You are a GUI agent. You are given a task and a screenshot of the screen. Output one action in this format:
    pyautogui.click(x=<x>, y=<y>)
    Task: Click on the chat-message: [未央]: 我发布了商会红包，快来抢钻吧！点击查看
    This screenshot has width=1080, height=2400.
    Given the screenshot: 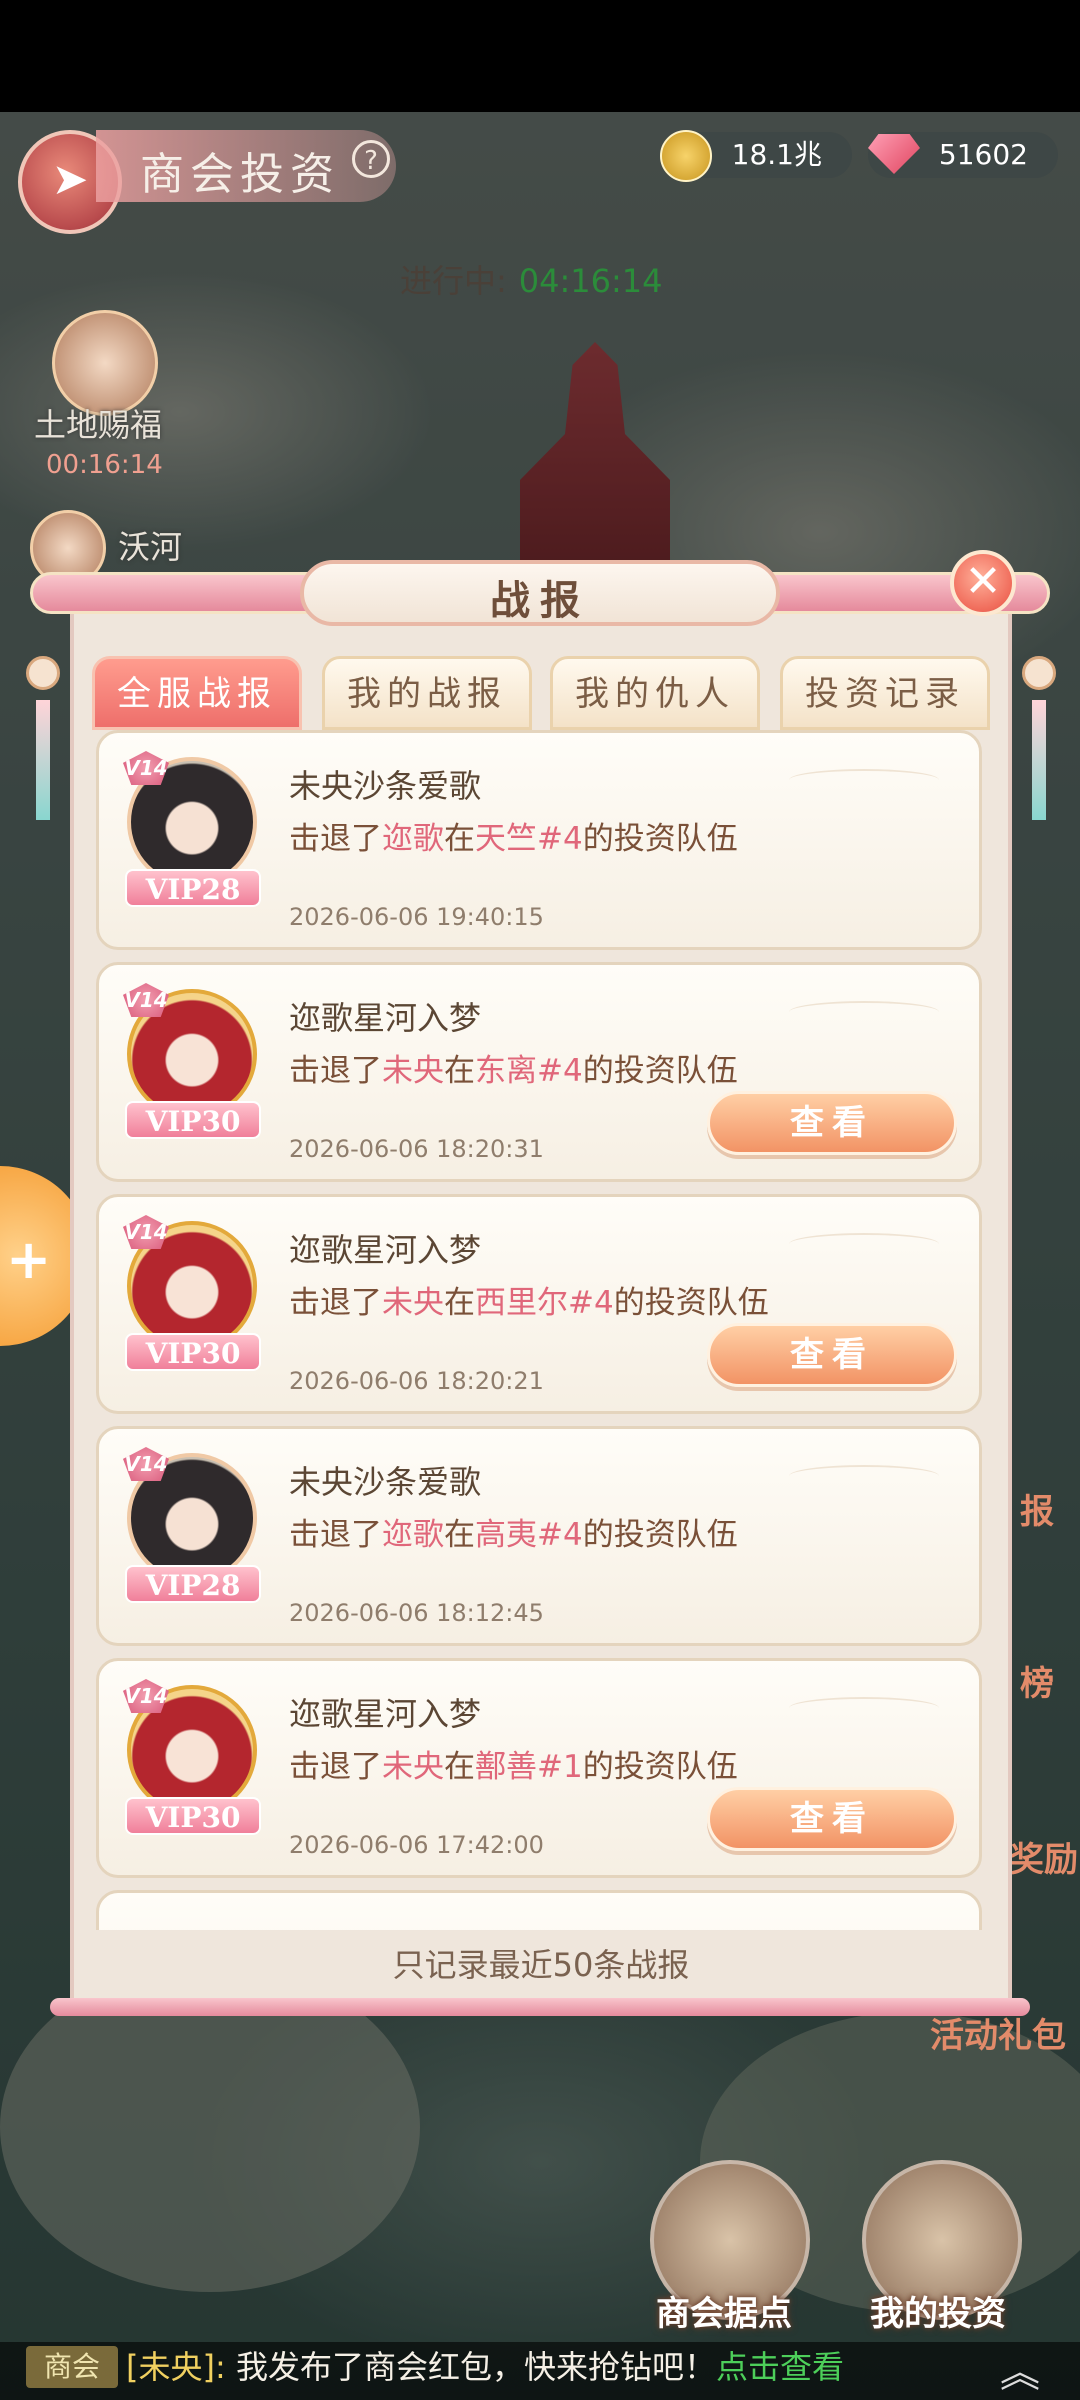 What is the action you would take?
    pyautogui.click(x=485, y=2367)
    